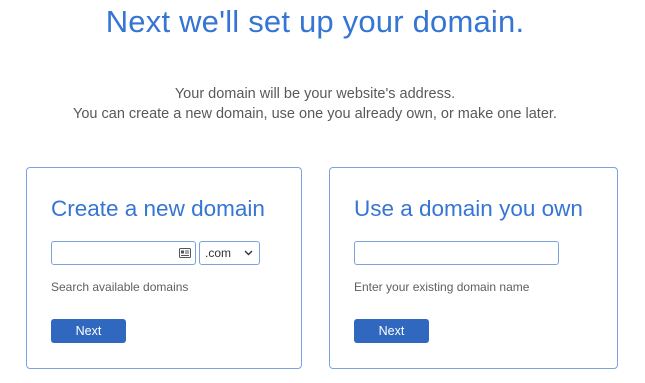 This screenshot has width=645, height=383. I want to click on new-domain-next-button: Next, so click(88, 331).